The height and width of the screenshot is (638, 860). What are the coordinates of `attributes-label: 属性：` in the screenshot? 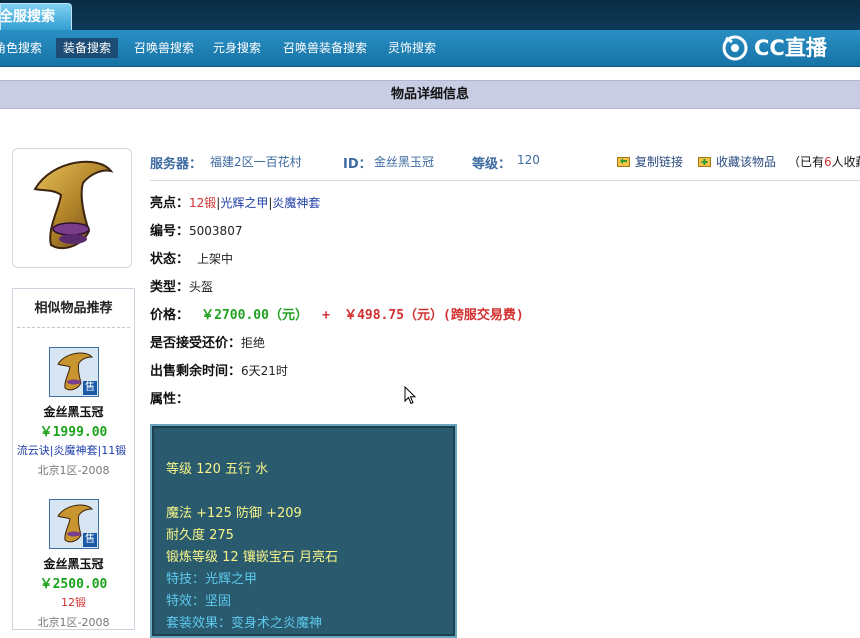 It's located at (170, 399).